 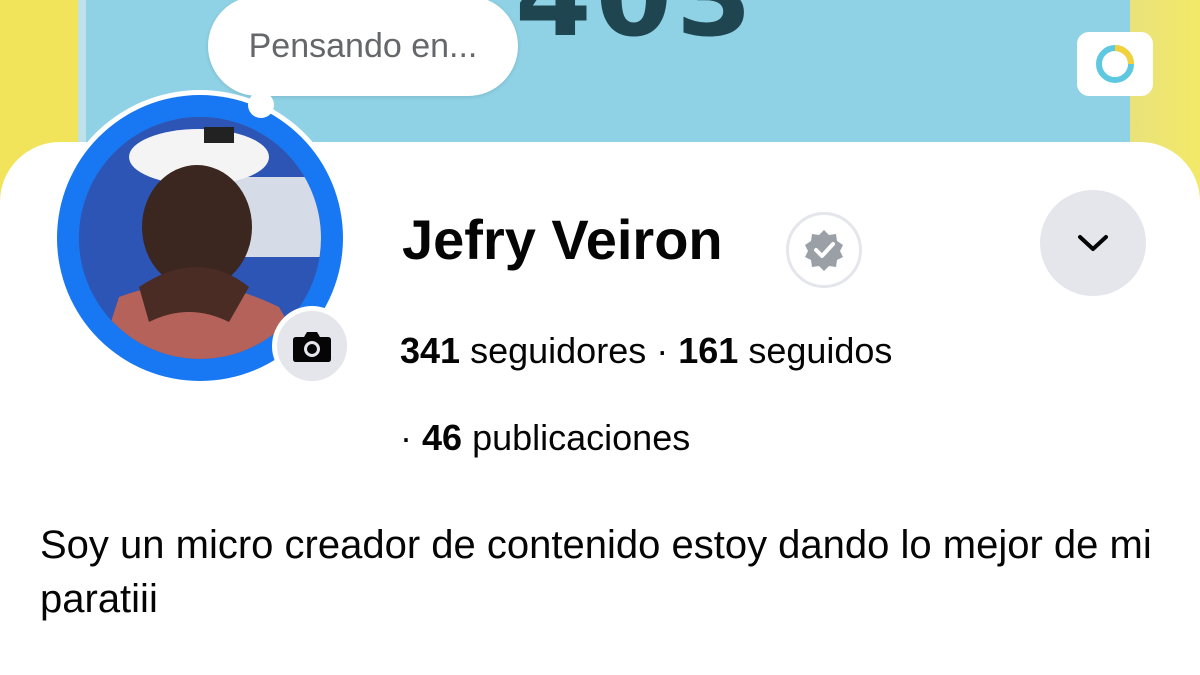 I want to click on profile-menu-button, so click(x=1093, y=243).